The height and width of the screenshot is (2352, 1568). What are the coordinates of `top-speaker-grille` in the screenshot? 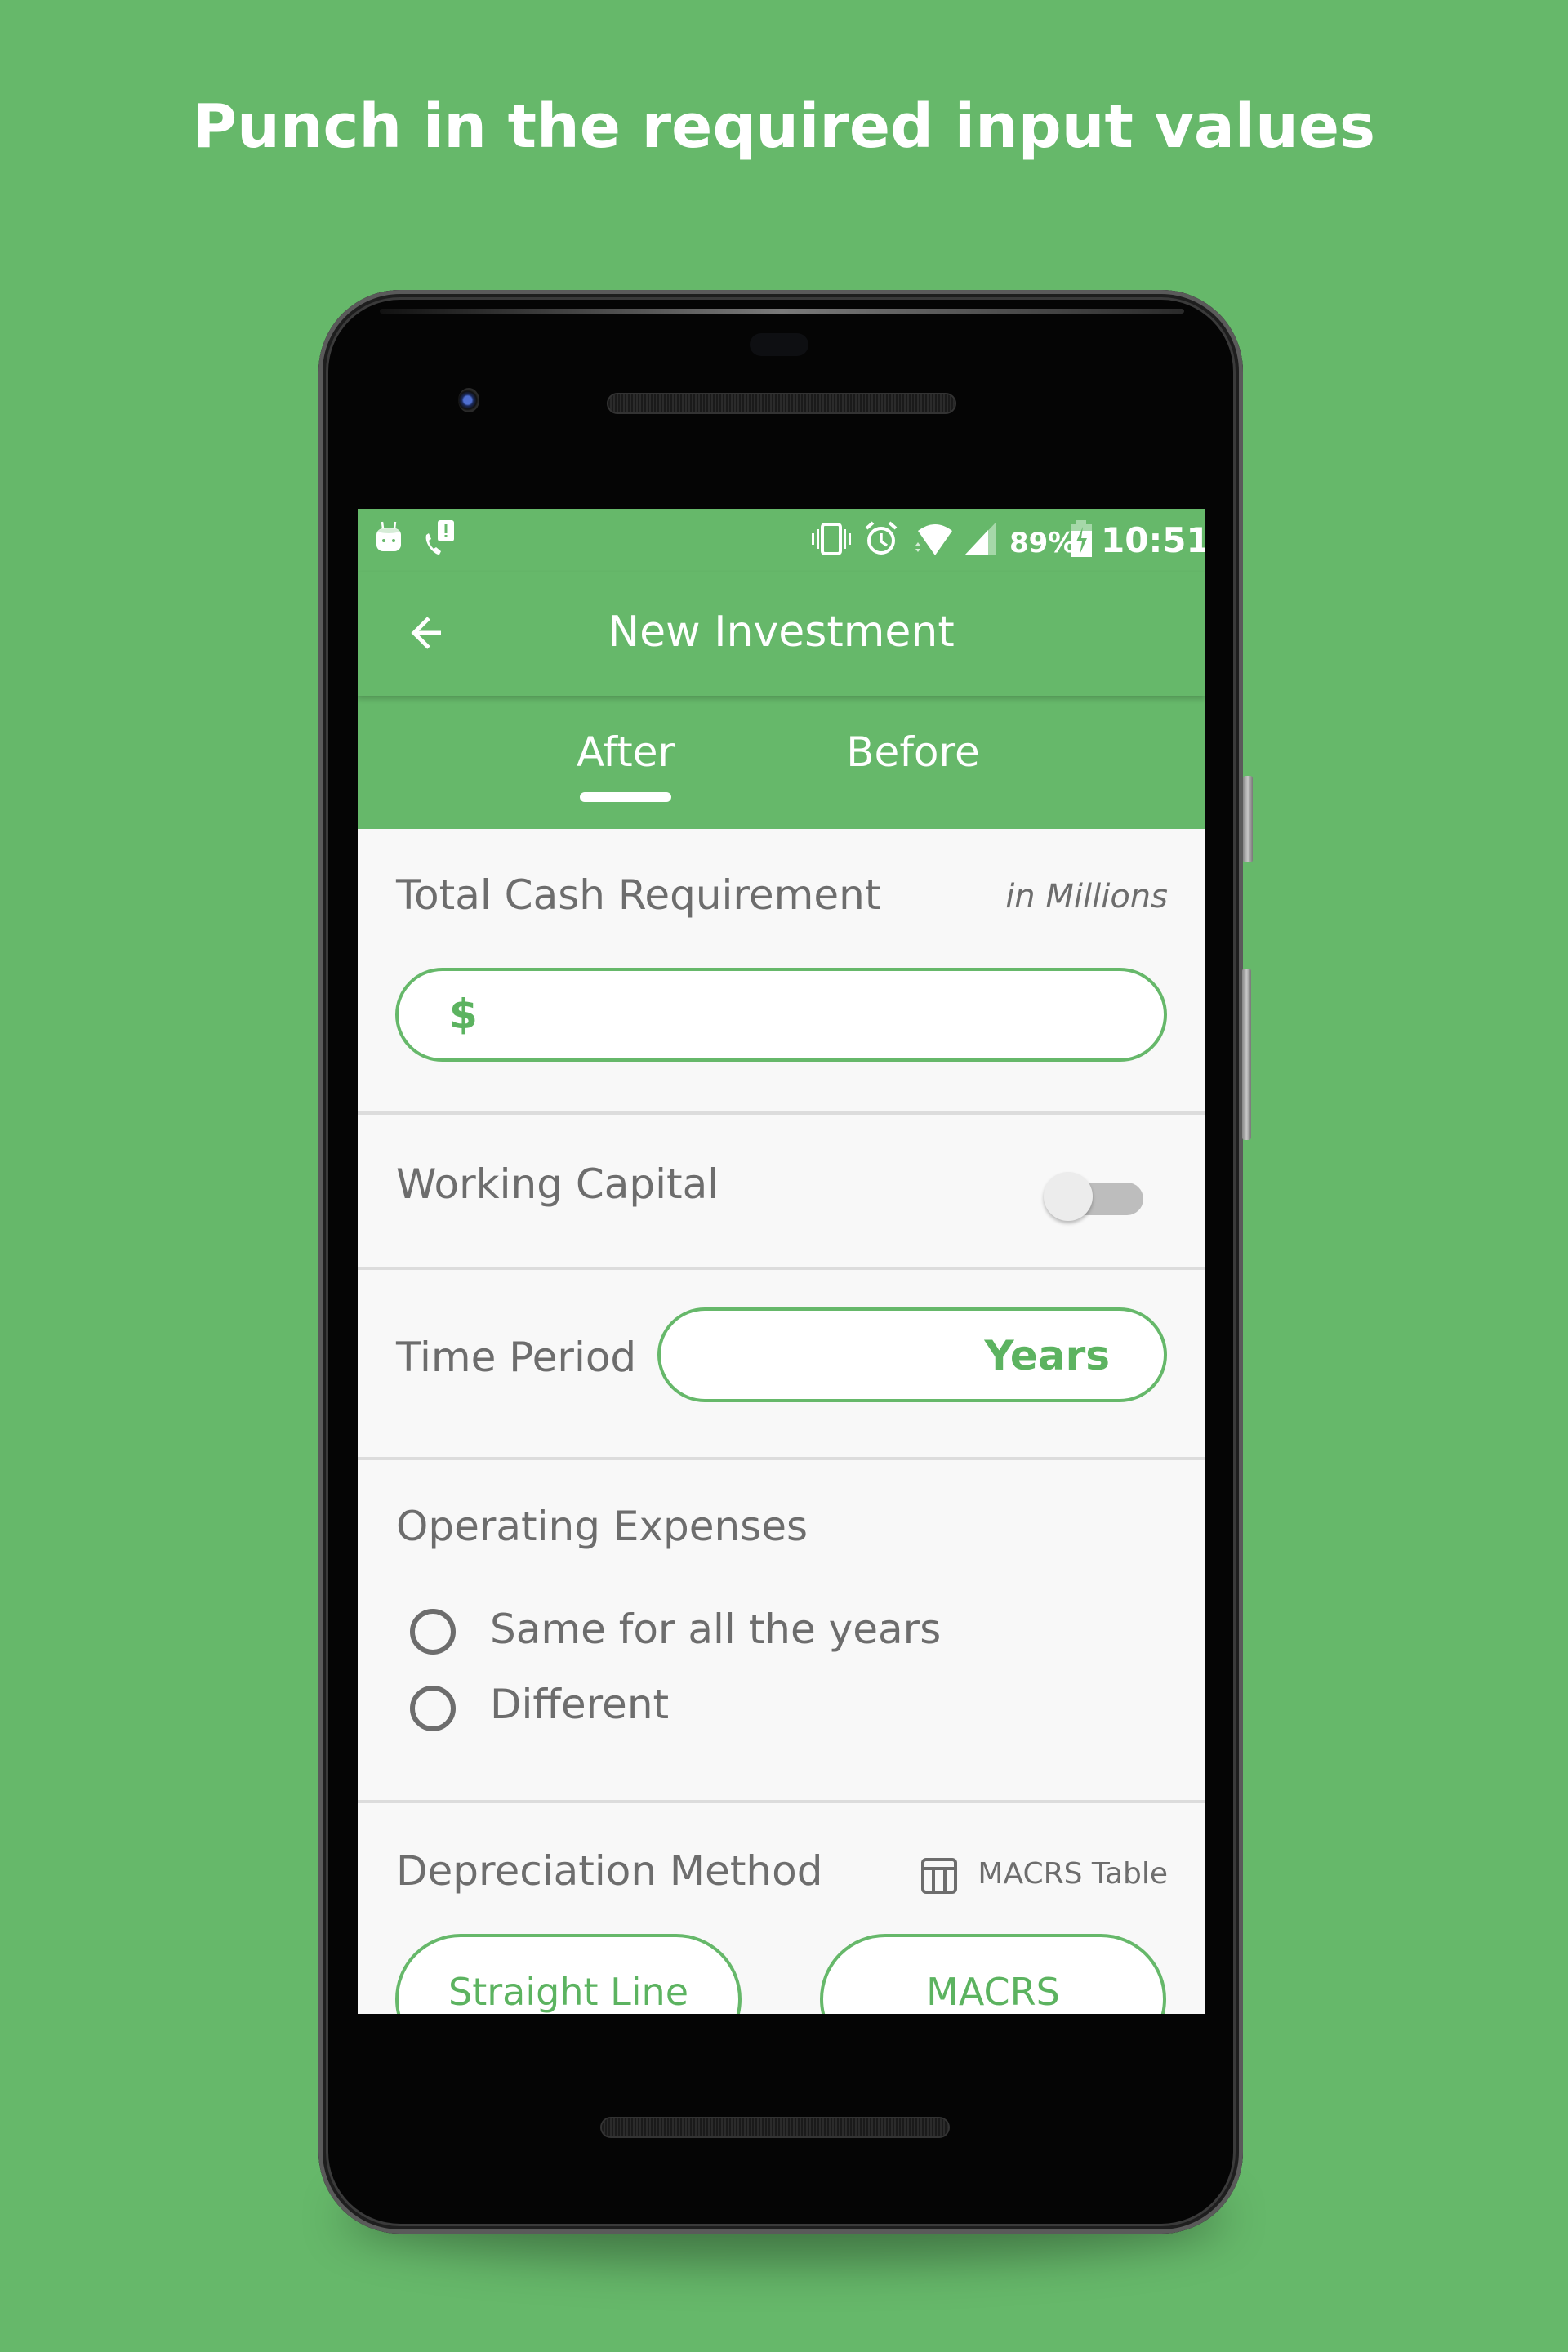 It's located at (781, 403).